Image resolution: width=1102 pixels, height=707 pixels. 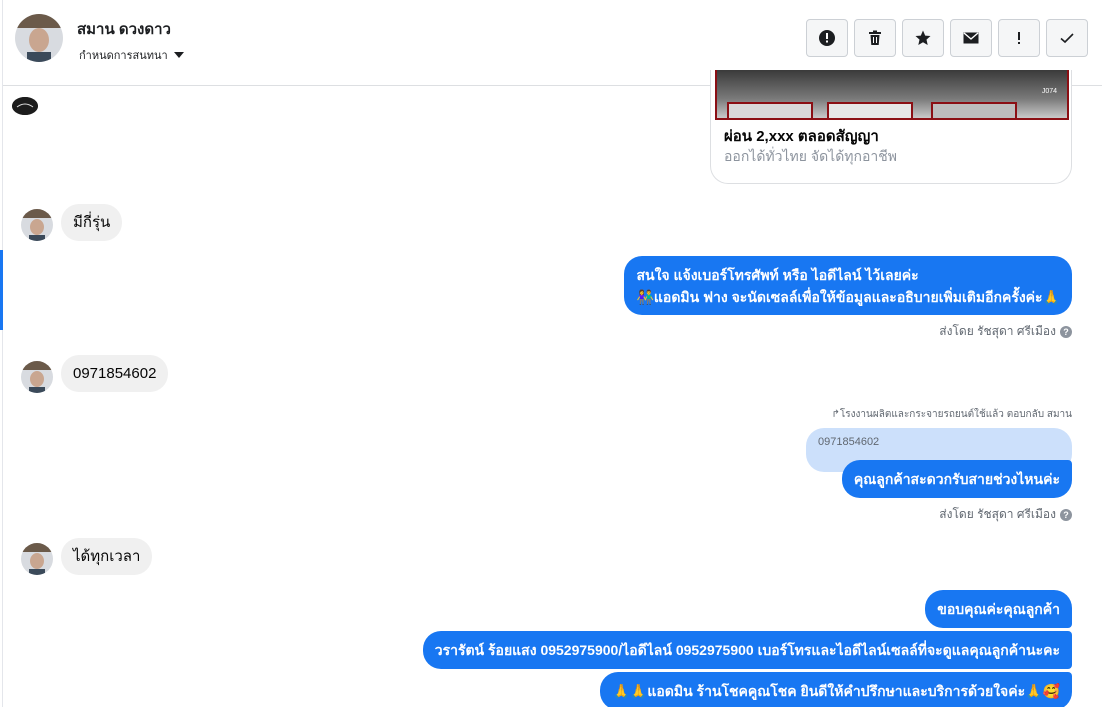 I want to click on check-icon, so click(x=1067, y=38).